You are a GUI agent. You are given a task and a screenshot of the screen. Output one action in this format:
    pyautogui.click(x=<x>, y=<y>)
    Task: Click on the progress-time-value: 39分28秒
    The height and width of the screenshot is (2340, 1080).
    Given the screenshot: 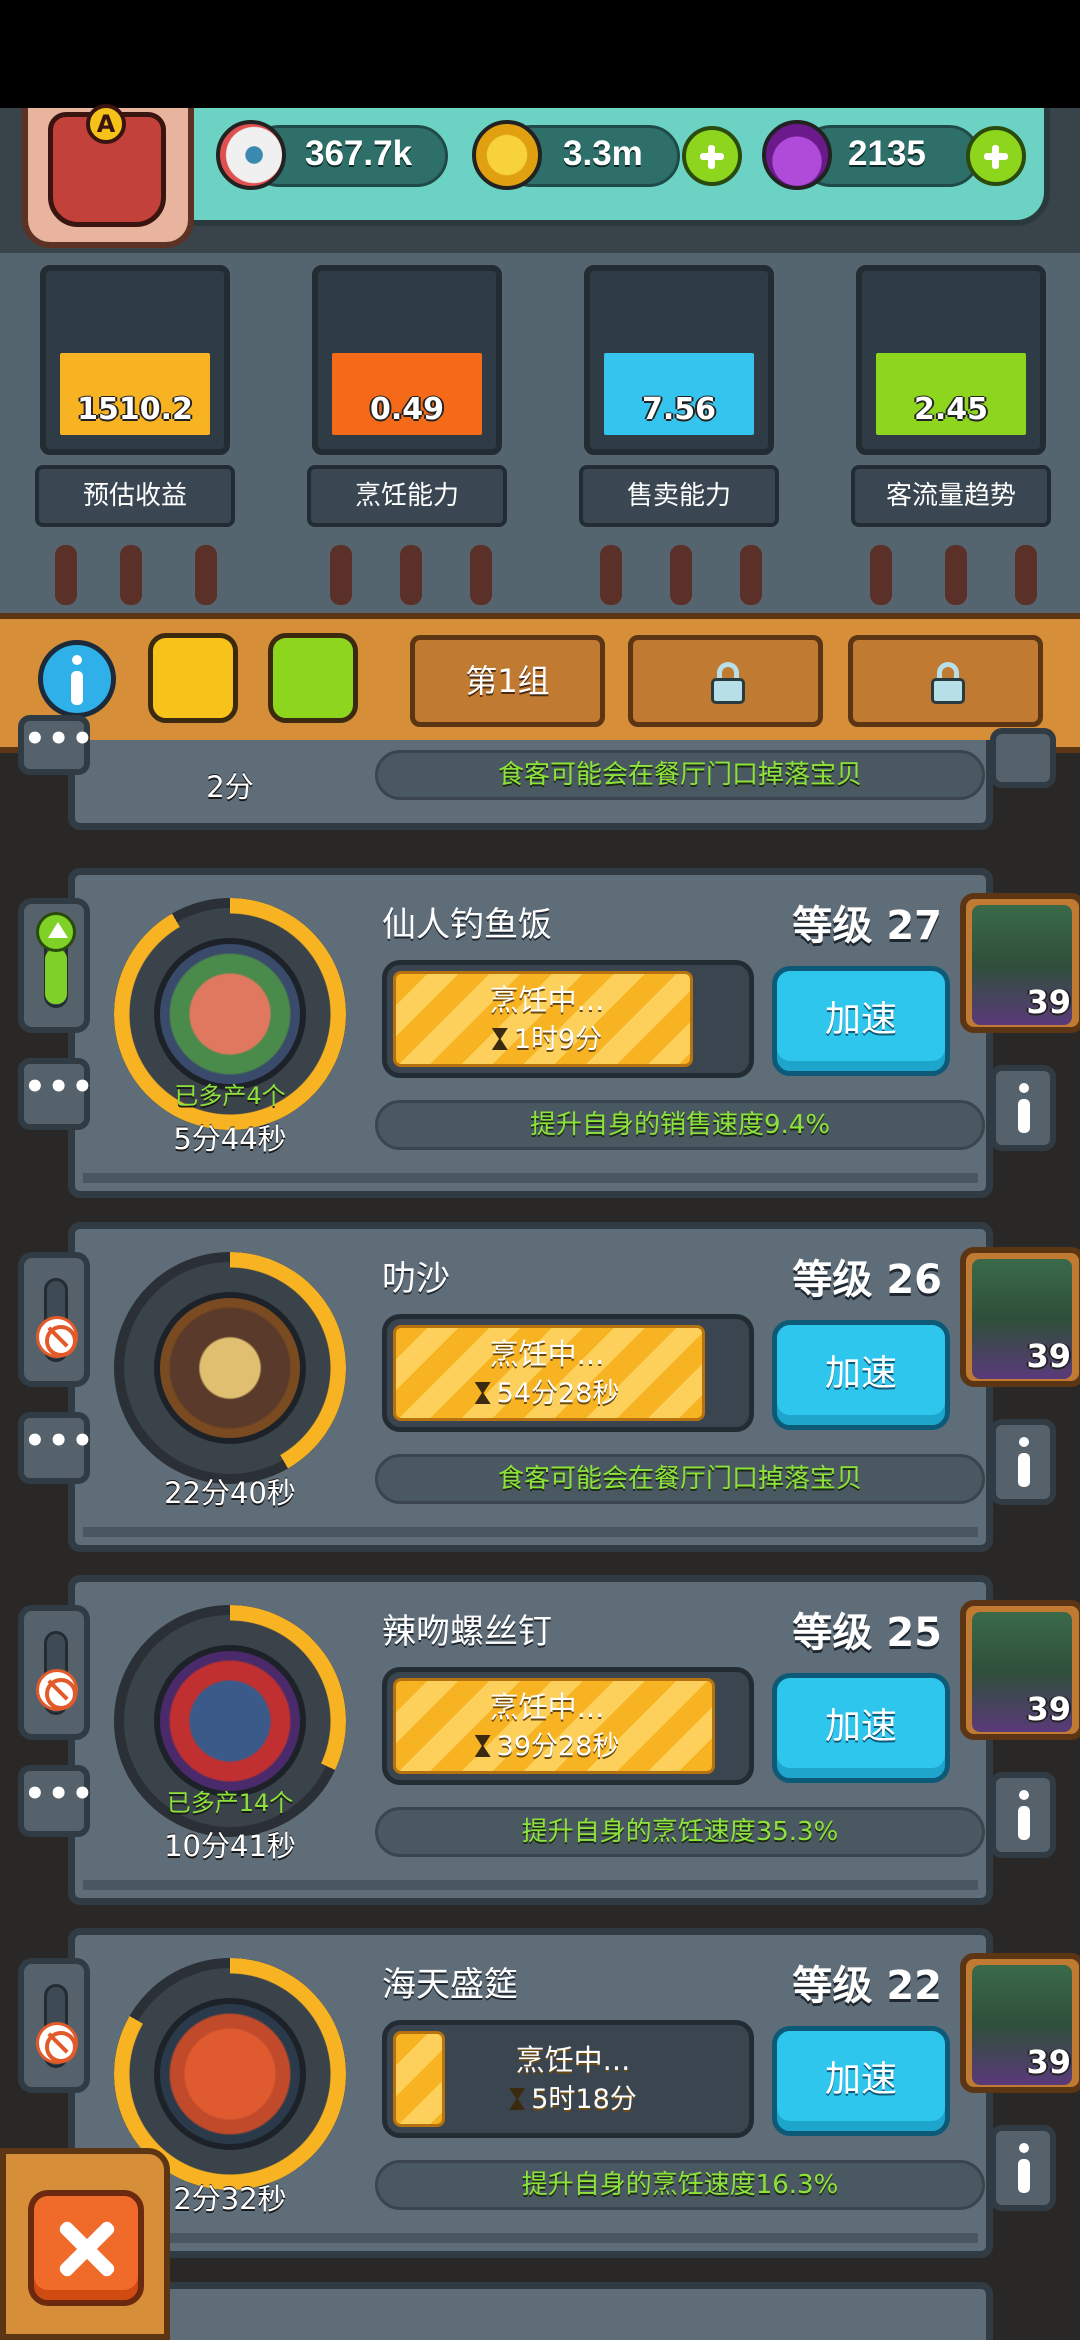 What is the action you would take?
    pyautogui.click(x=558, y=1746)
    